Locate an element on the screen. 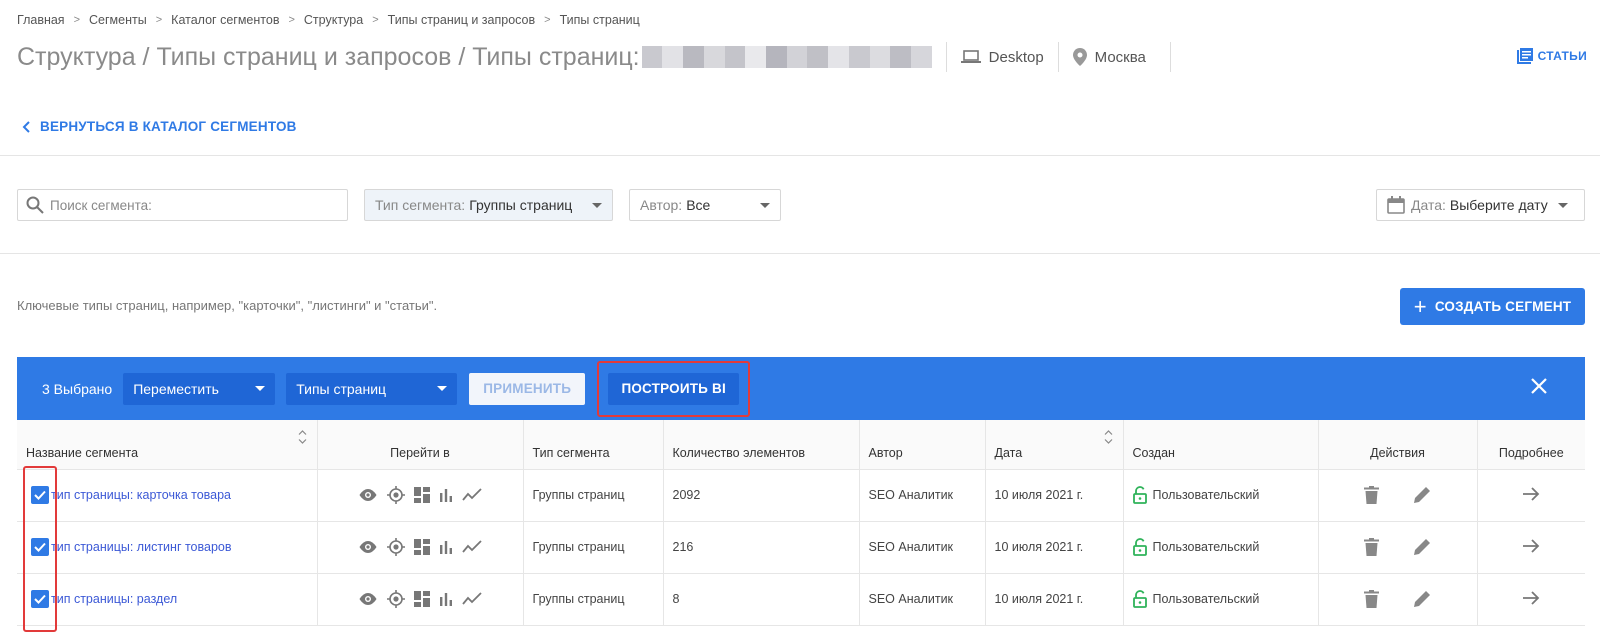 This screenshot has height=636, width=1600. selected-count: 3 Выбрано is located at coordinates (77, 388).